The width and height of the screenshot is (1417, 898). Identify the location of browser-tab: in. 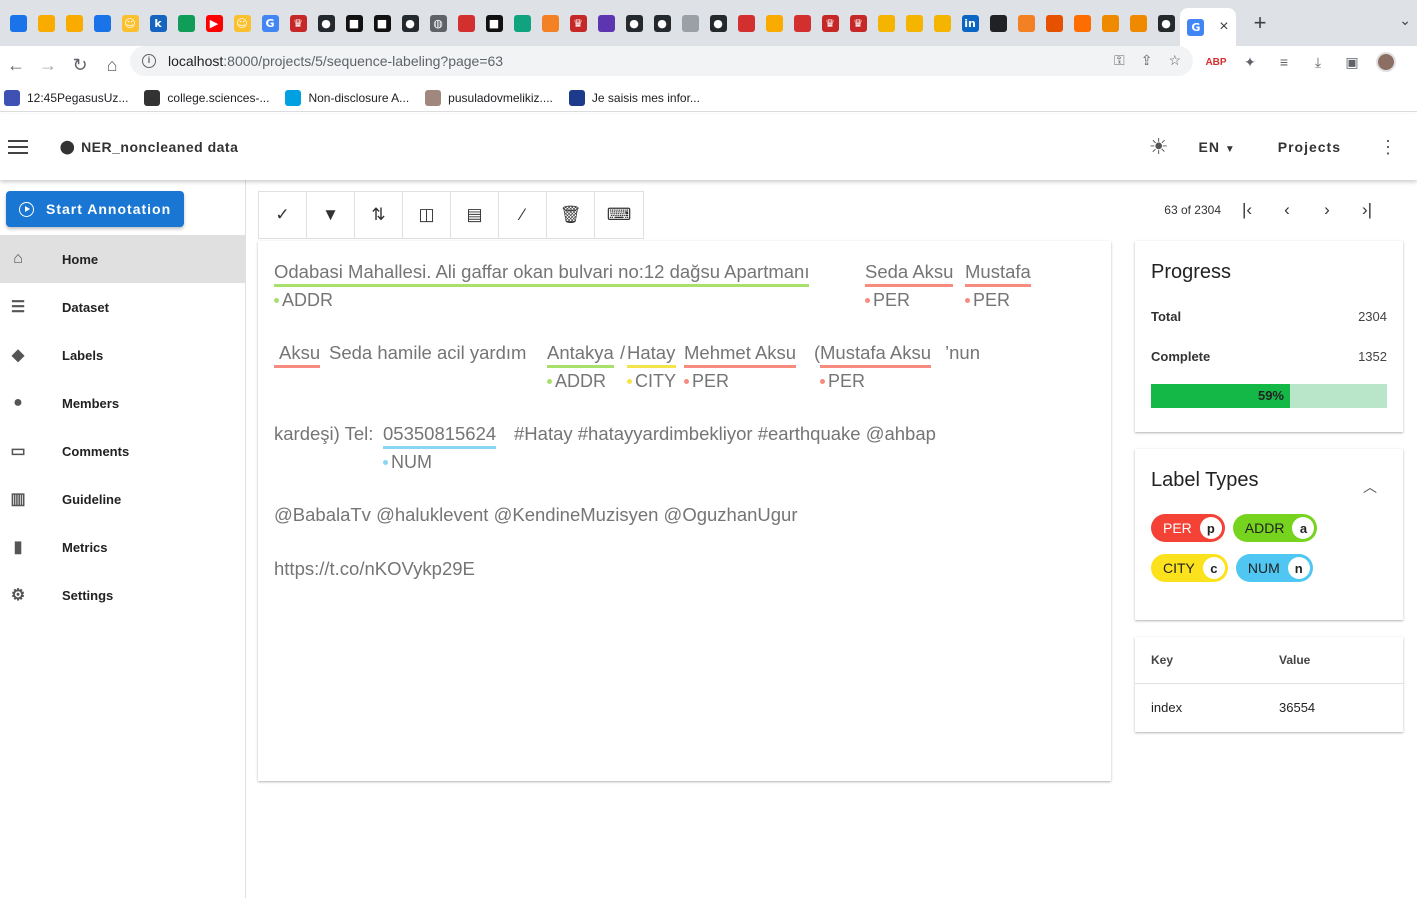
(970, 23).